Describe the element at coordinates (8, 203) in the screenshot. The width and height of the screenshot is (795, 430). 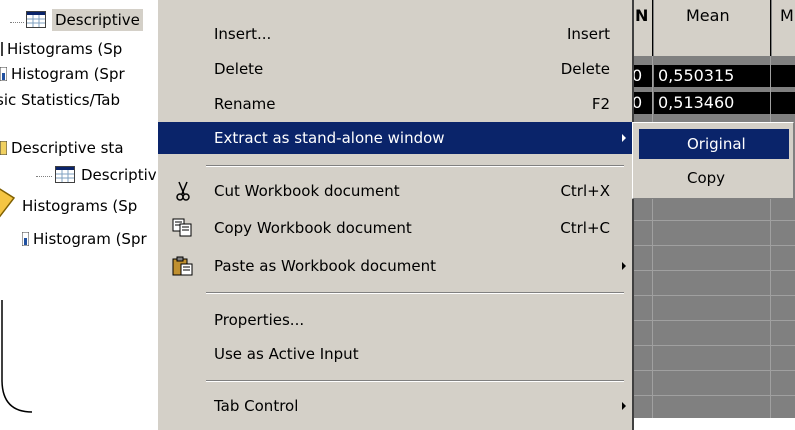
I see `callout-arrow-icon` at that location.